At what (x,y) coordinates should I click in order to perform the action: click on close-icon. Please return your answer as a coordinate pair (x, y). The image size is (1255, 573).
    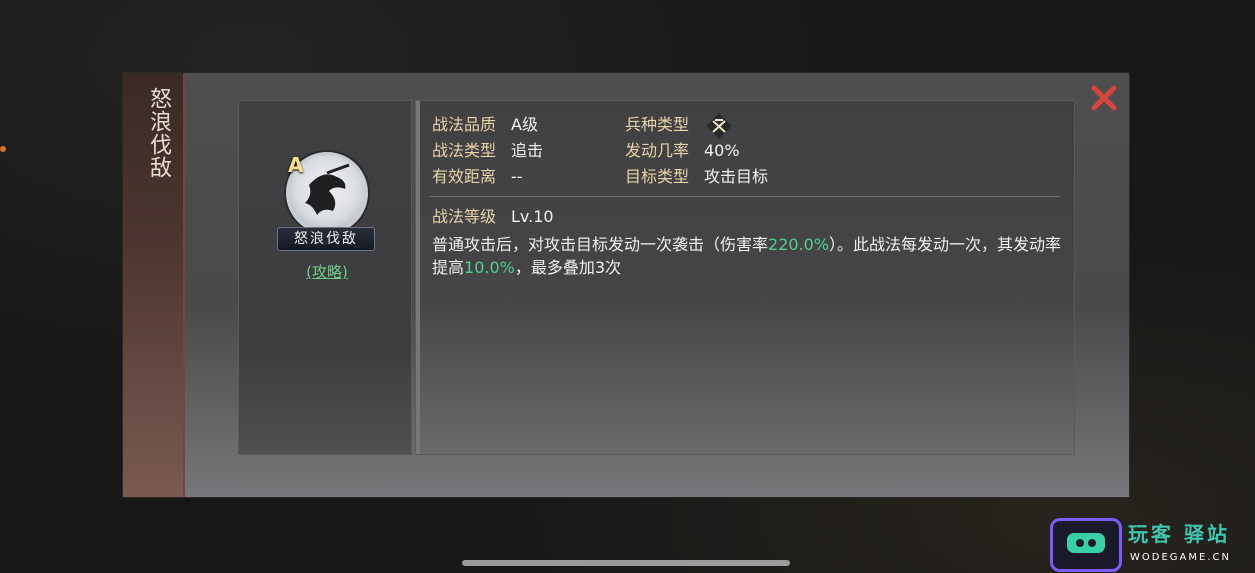
    Looking at the image, I should click on (1104, 98).